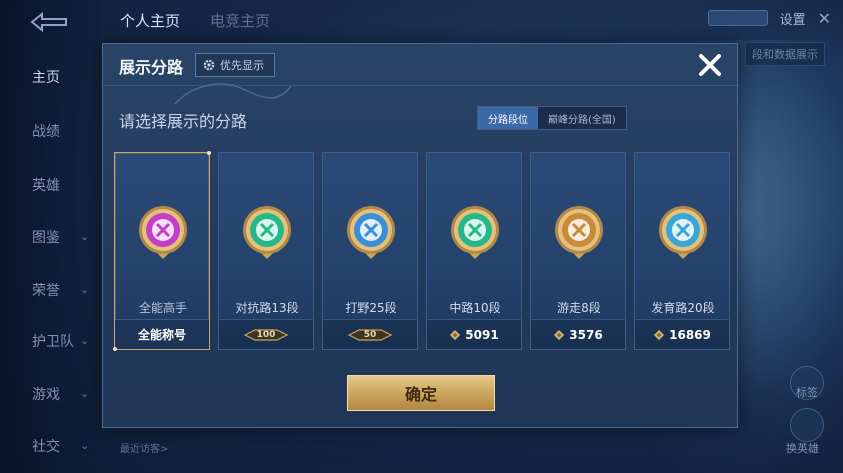 Image resolution: width=843 pixels, height=473 pixels. What do you see at coordinates (785, 54) in the screenshot?
I see `display-data-tag: 段和数据展示` at bounding box center [785, 54].